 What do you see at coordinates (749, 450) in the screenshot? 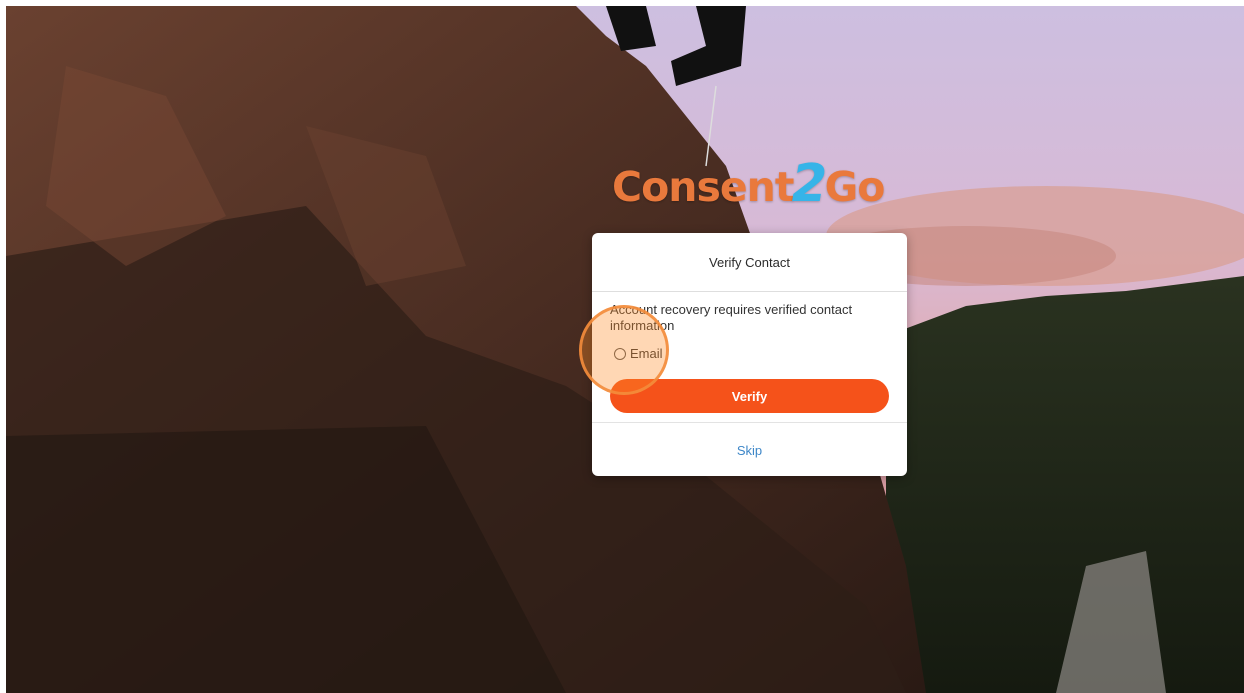
I see `skip-link: Skip` at bounding box center [749, 450].